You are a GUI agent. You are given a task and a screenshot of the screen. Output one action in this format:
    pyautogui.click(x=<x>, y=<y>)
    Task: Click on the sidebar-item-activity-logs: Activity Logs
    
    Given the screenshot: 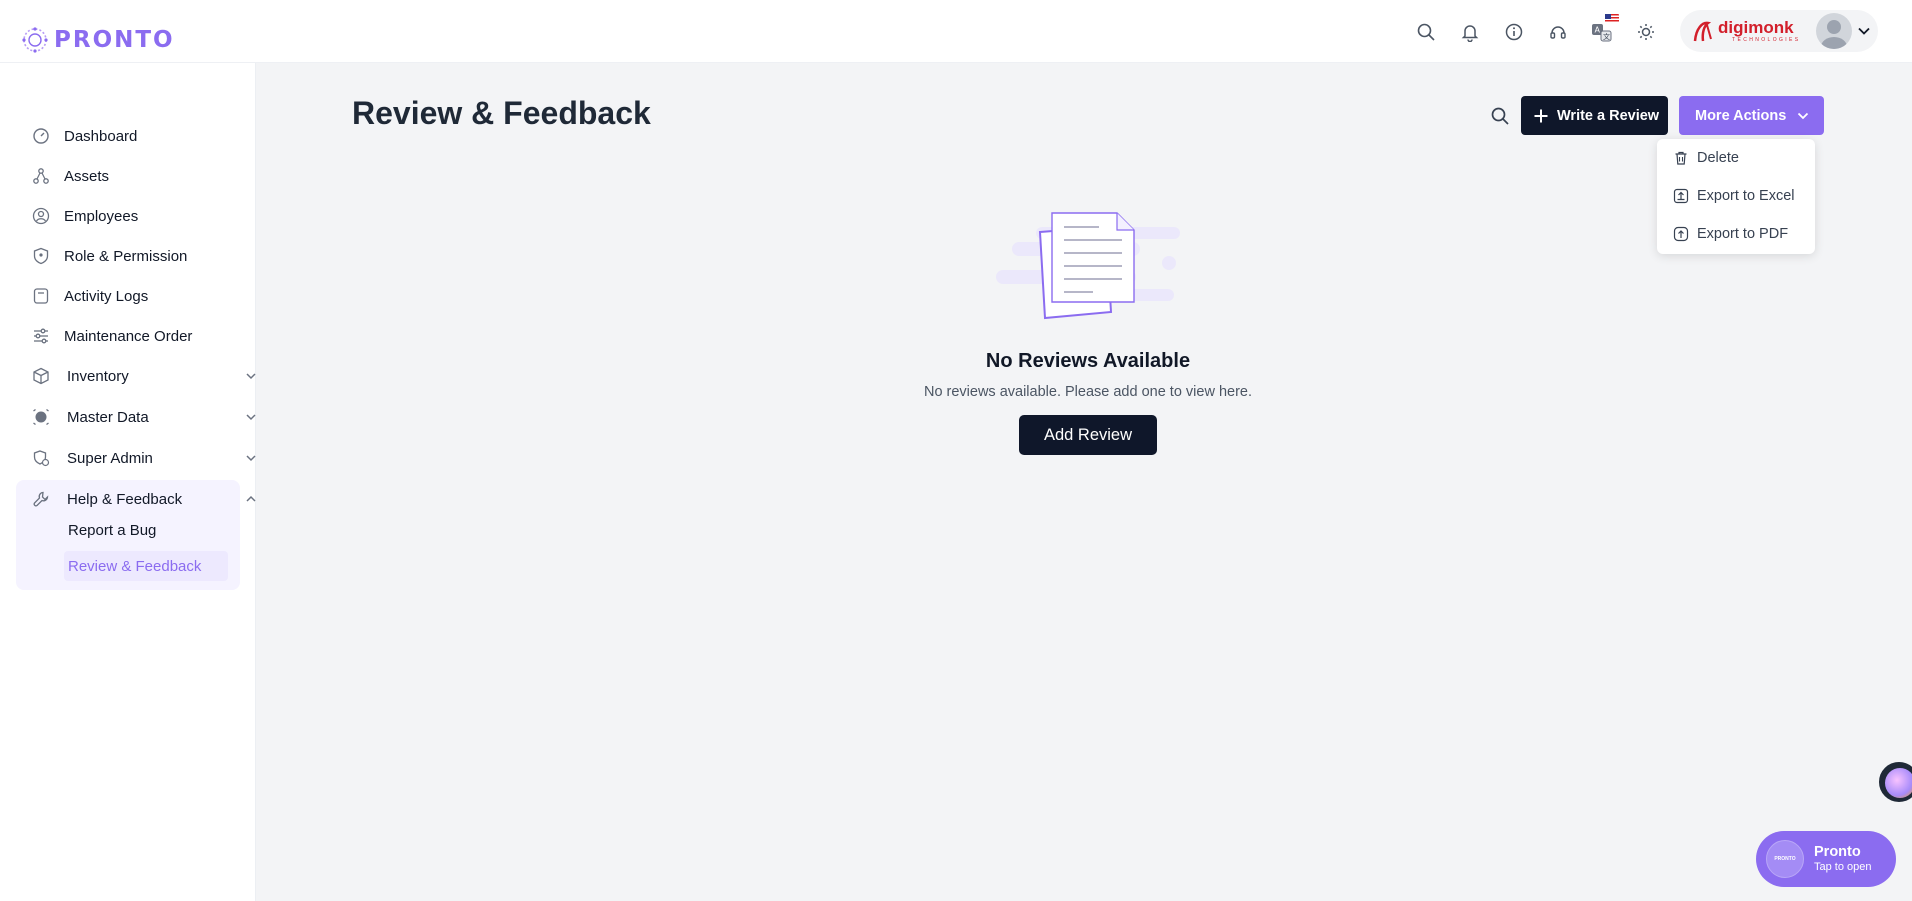 What is the action you would take?
    pyautogui.click(x=89, y=296)
    